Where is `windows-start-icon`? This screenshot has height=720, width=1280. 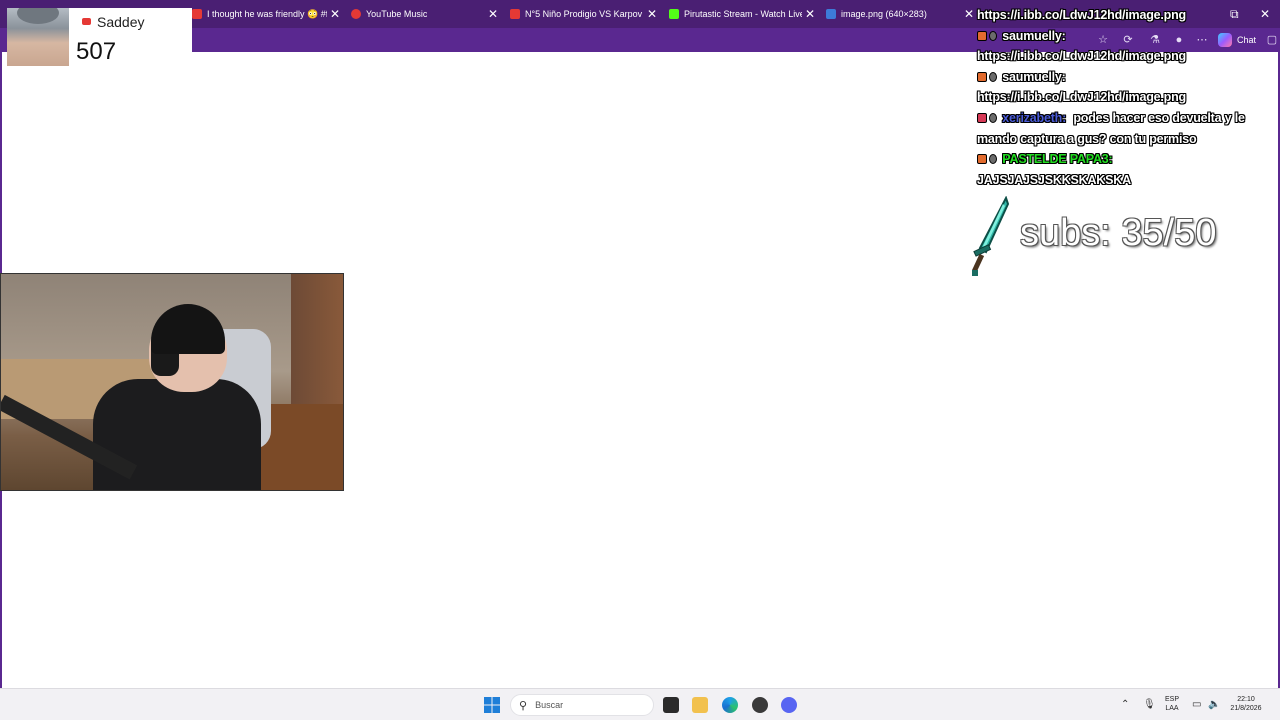 windows-start-icon is located at coordinates (492, 705).